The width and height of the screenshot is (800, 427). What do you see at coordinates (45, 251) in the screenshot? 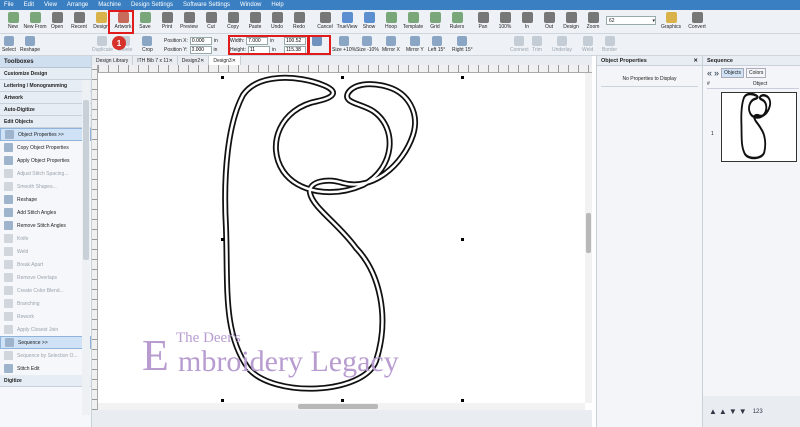
I see `tool-weld: Weld` at bounding box center [45, 251].